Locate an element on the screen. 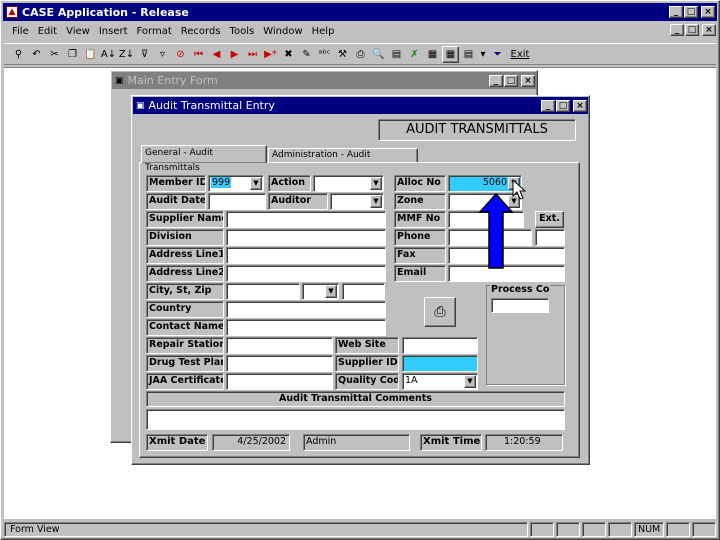 The image size is (720, 540). action-field: ▼ is located at coordinates (348, 183).